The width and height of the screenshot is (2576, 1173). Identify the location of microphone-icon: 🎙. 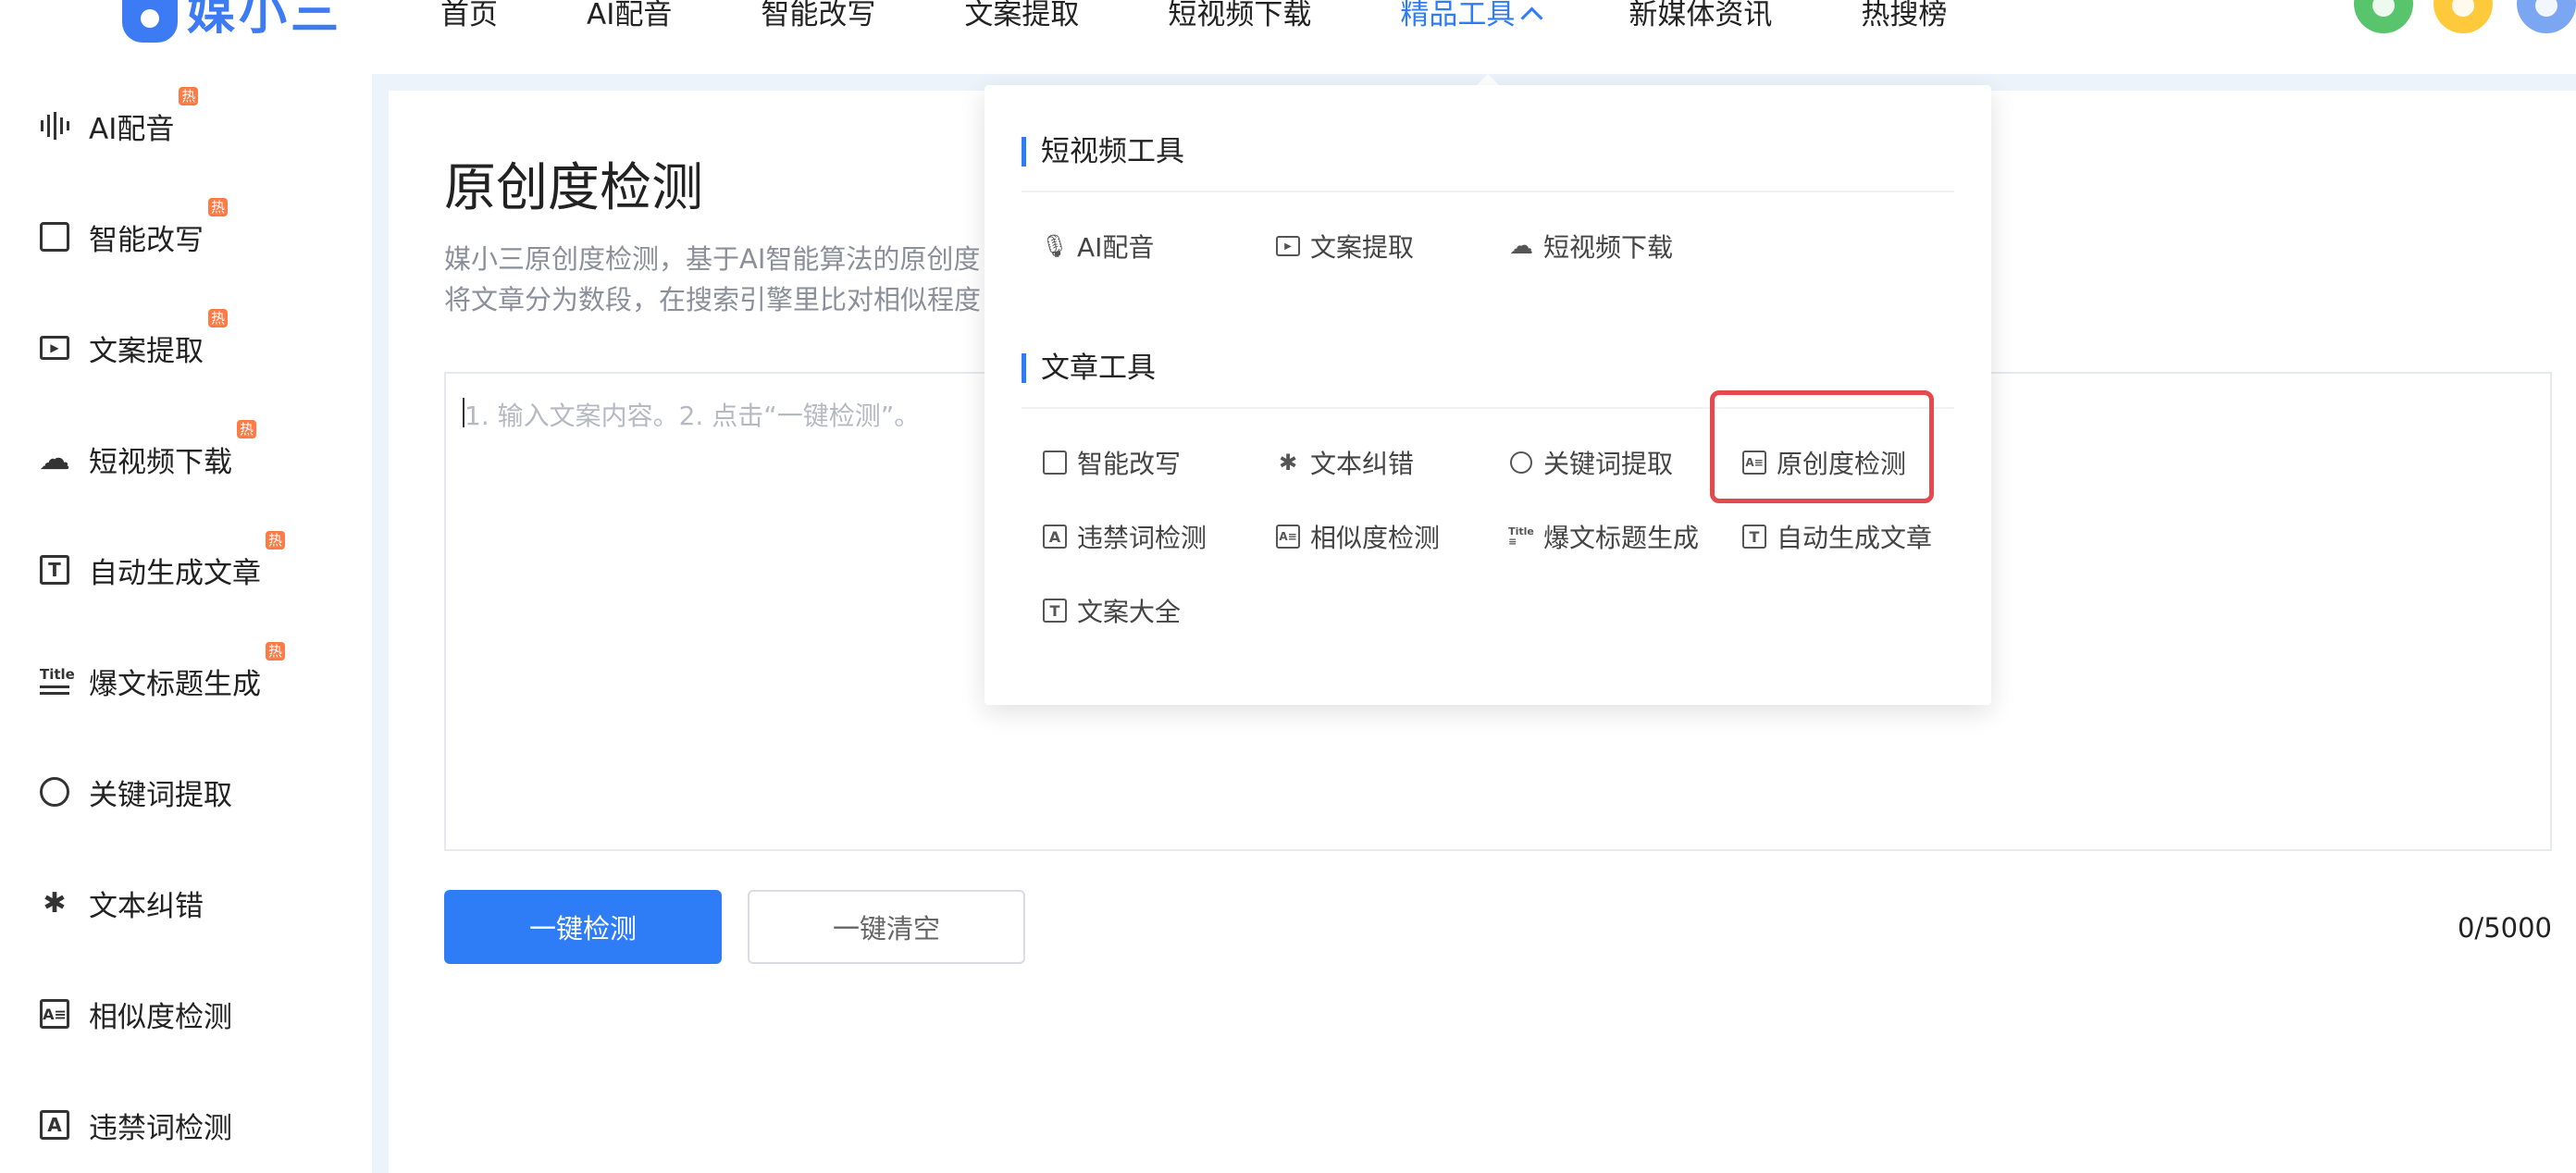
(1055, 246).